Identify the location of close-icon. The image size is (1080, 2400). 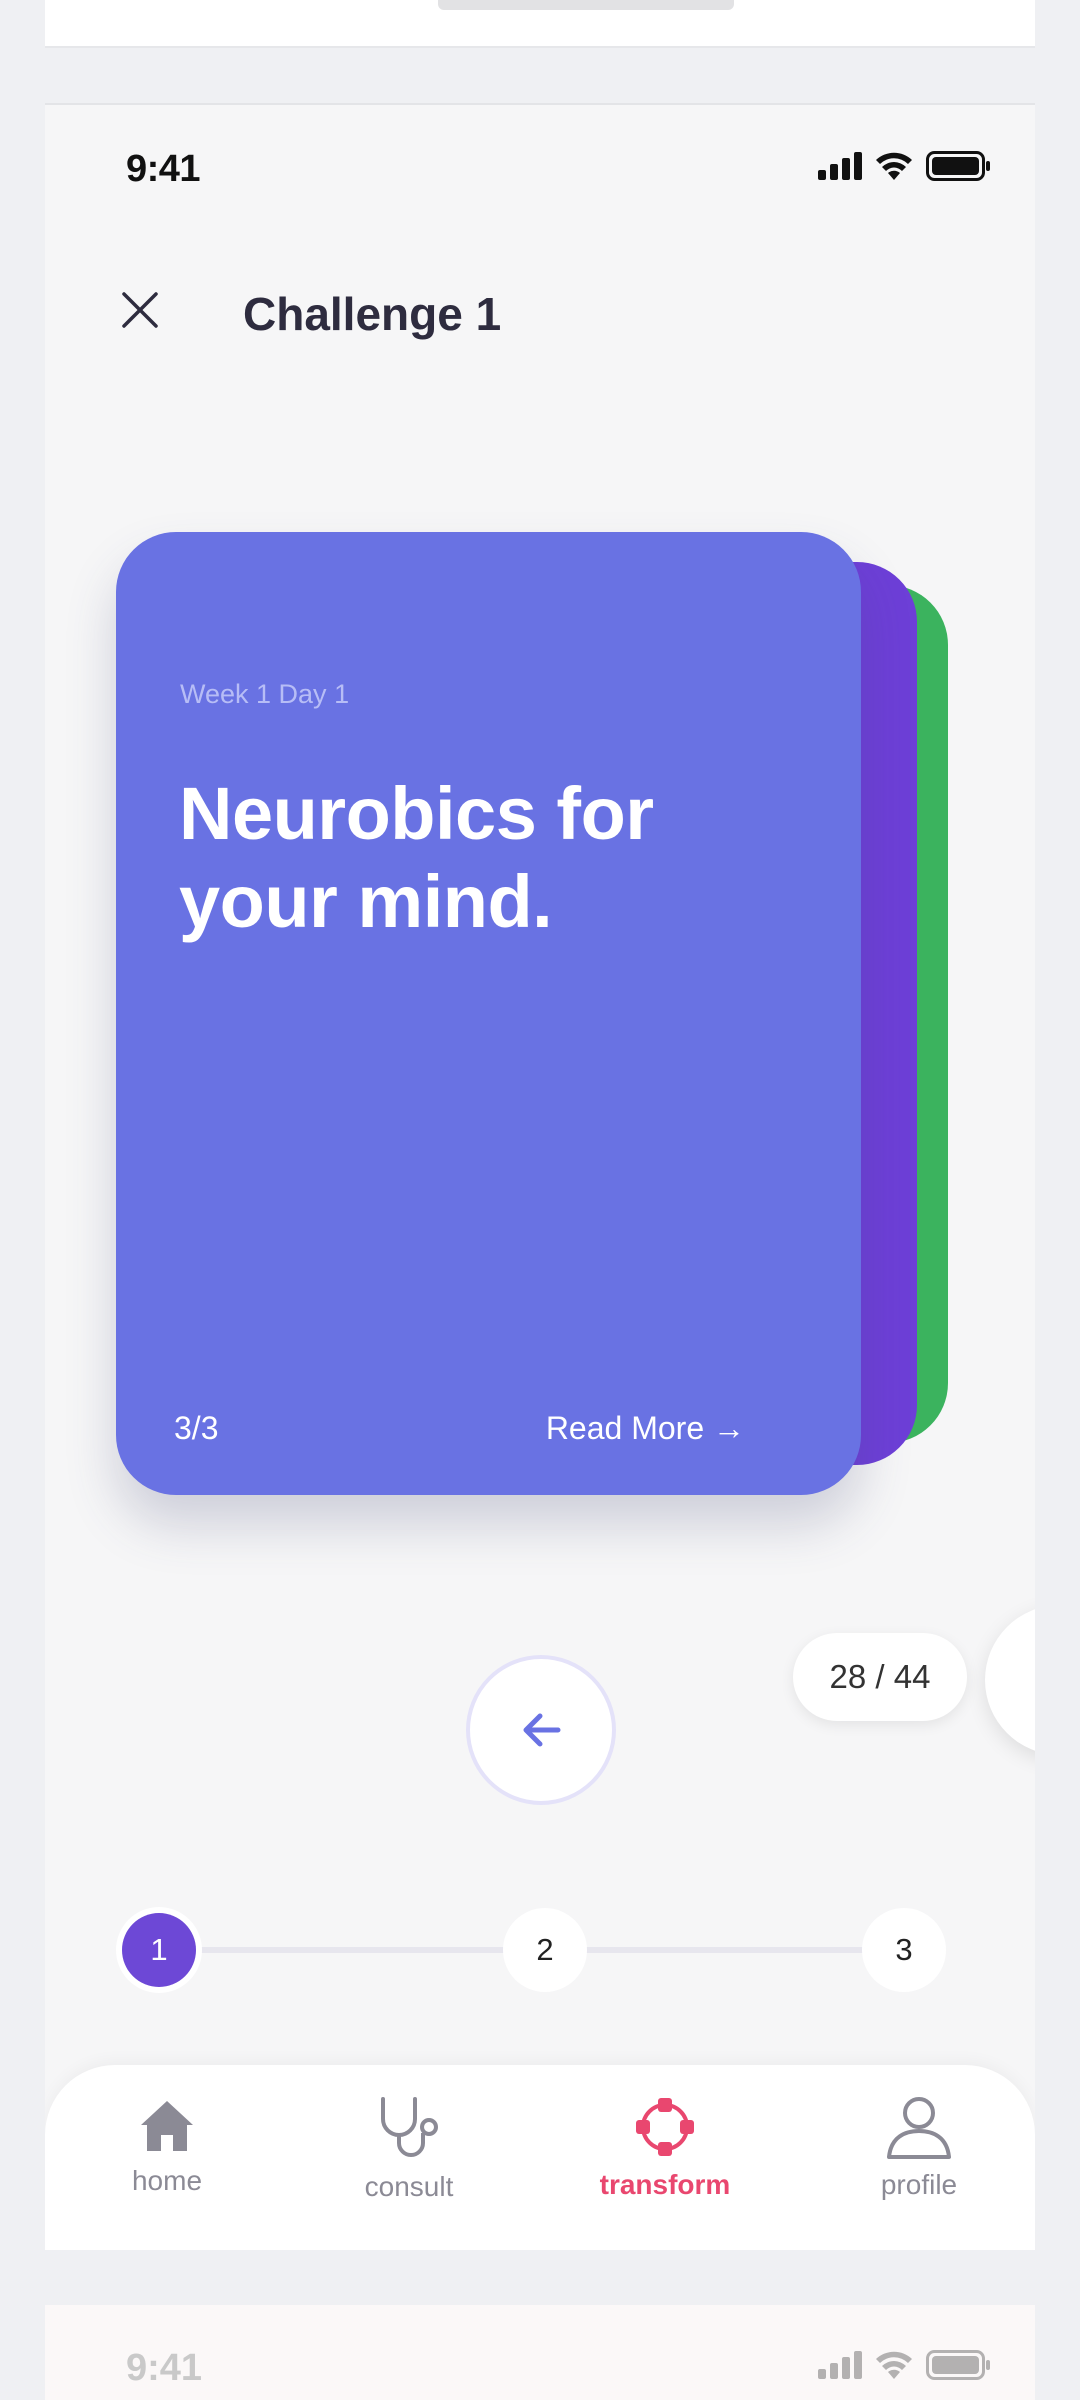
(140, 310).